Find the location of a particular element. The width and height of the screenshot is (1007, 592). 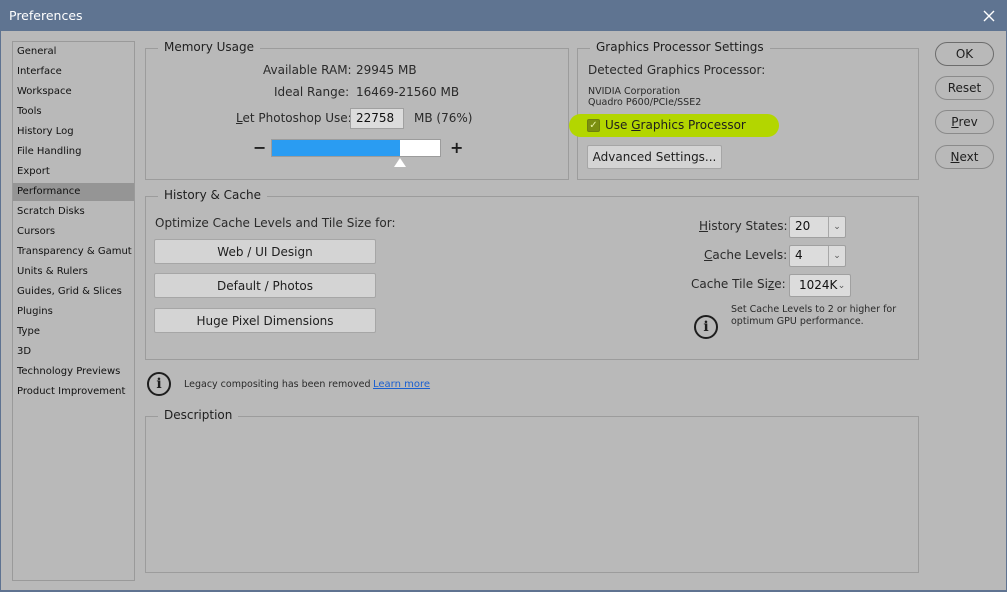

cache-note-line1: Set Cache Levels to 2 or higher for is located at coordinates (814, 309).